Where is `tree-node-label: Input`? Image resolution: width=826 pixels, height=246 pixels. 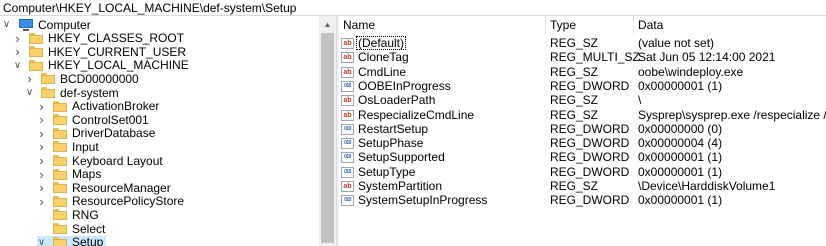 tree-node-label: Input is located at coordinates (85, 146).